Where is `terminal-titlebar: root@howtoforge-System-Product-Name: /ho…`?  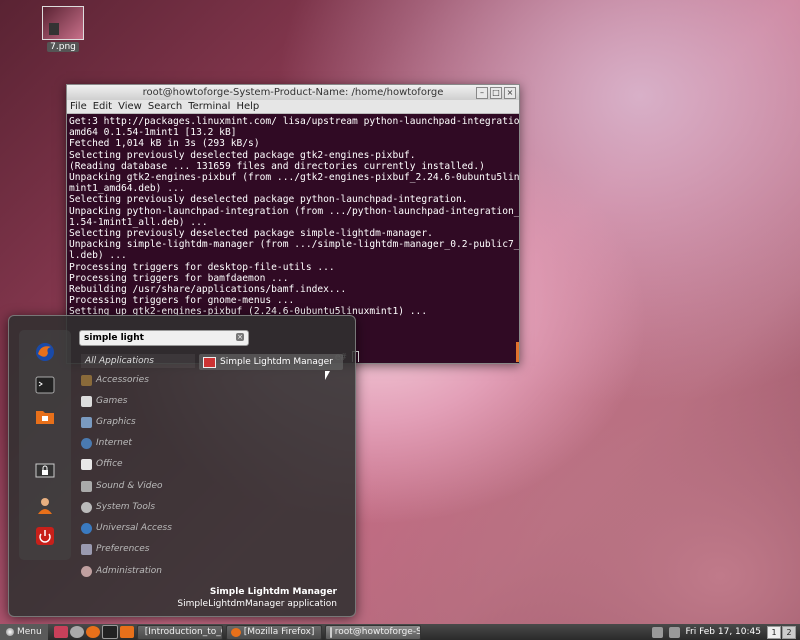
terminal-titlebar: root@howtoforge-System-Product-Name: /ho… is located at coordinates (293, 92).